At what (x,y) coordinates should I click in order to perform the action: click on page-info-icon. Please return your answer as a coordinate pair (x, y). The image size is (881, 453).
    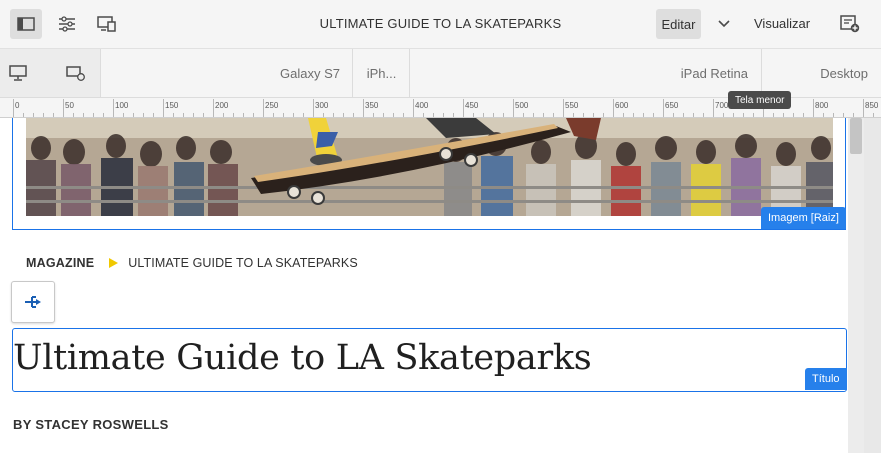
    Looking at the image, I should click on (850, 24).